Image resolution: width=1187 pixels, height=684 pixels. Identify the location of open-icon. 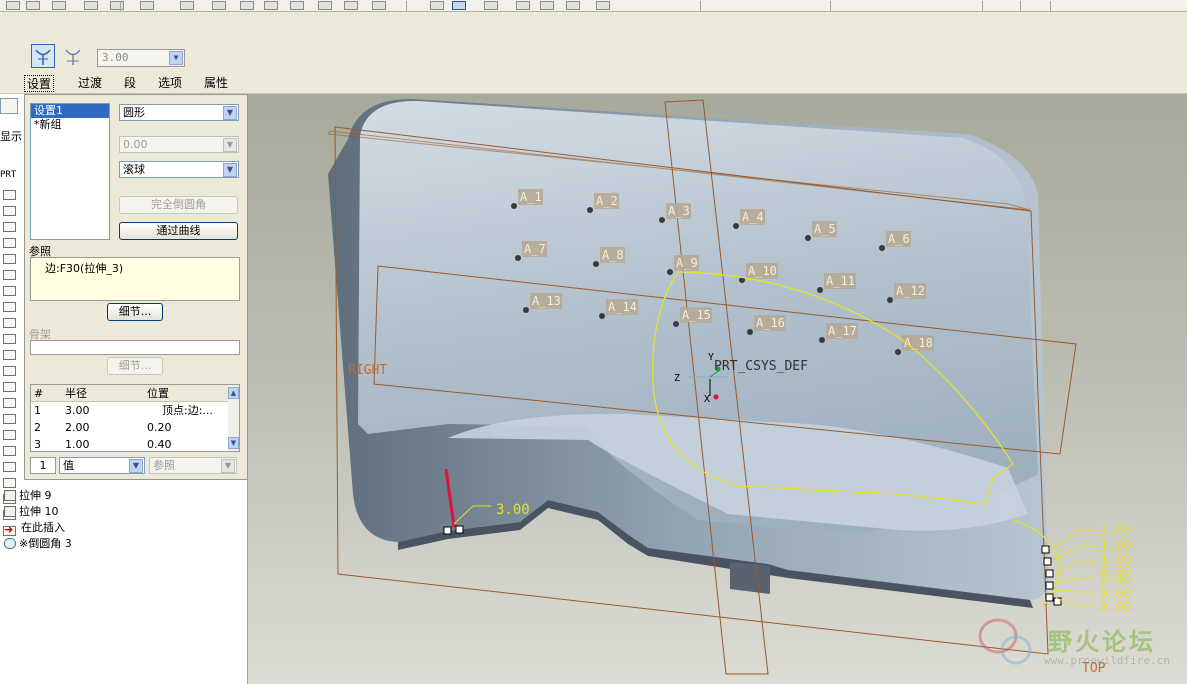
(33, 5).